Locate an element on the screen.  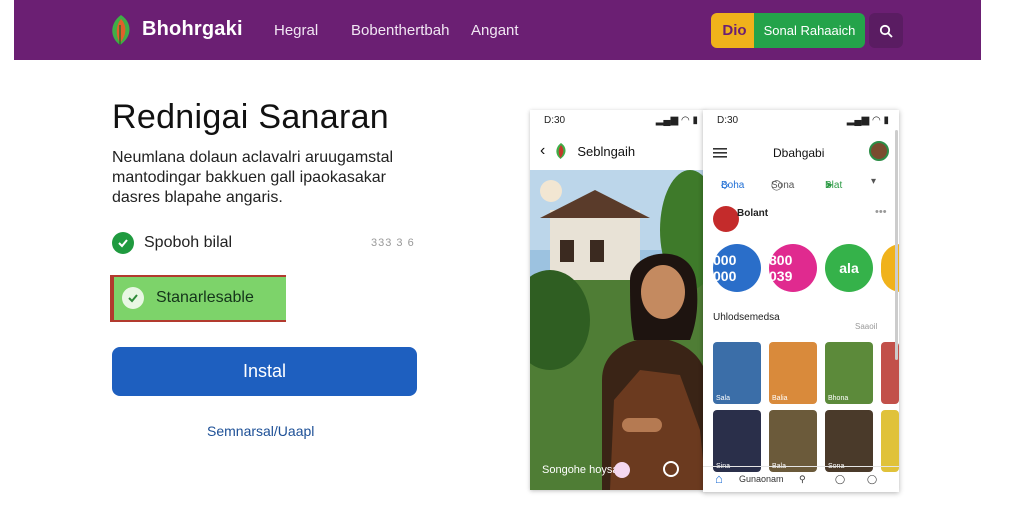
search-button is located at coordinates (886, 30).